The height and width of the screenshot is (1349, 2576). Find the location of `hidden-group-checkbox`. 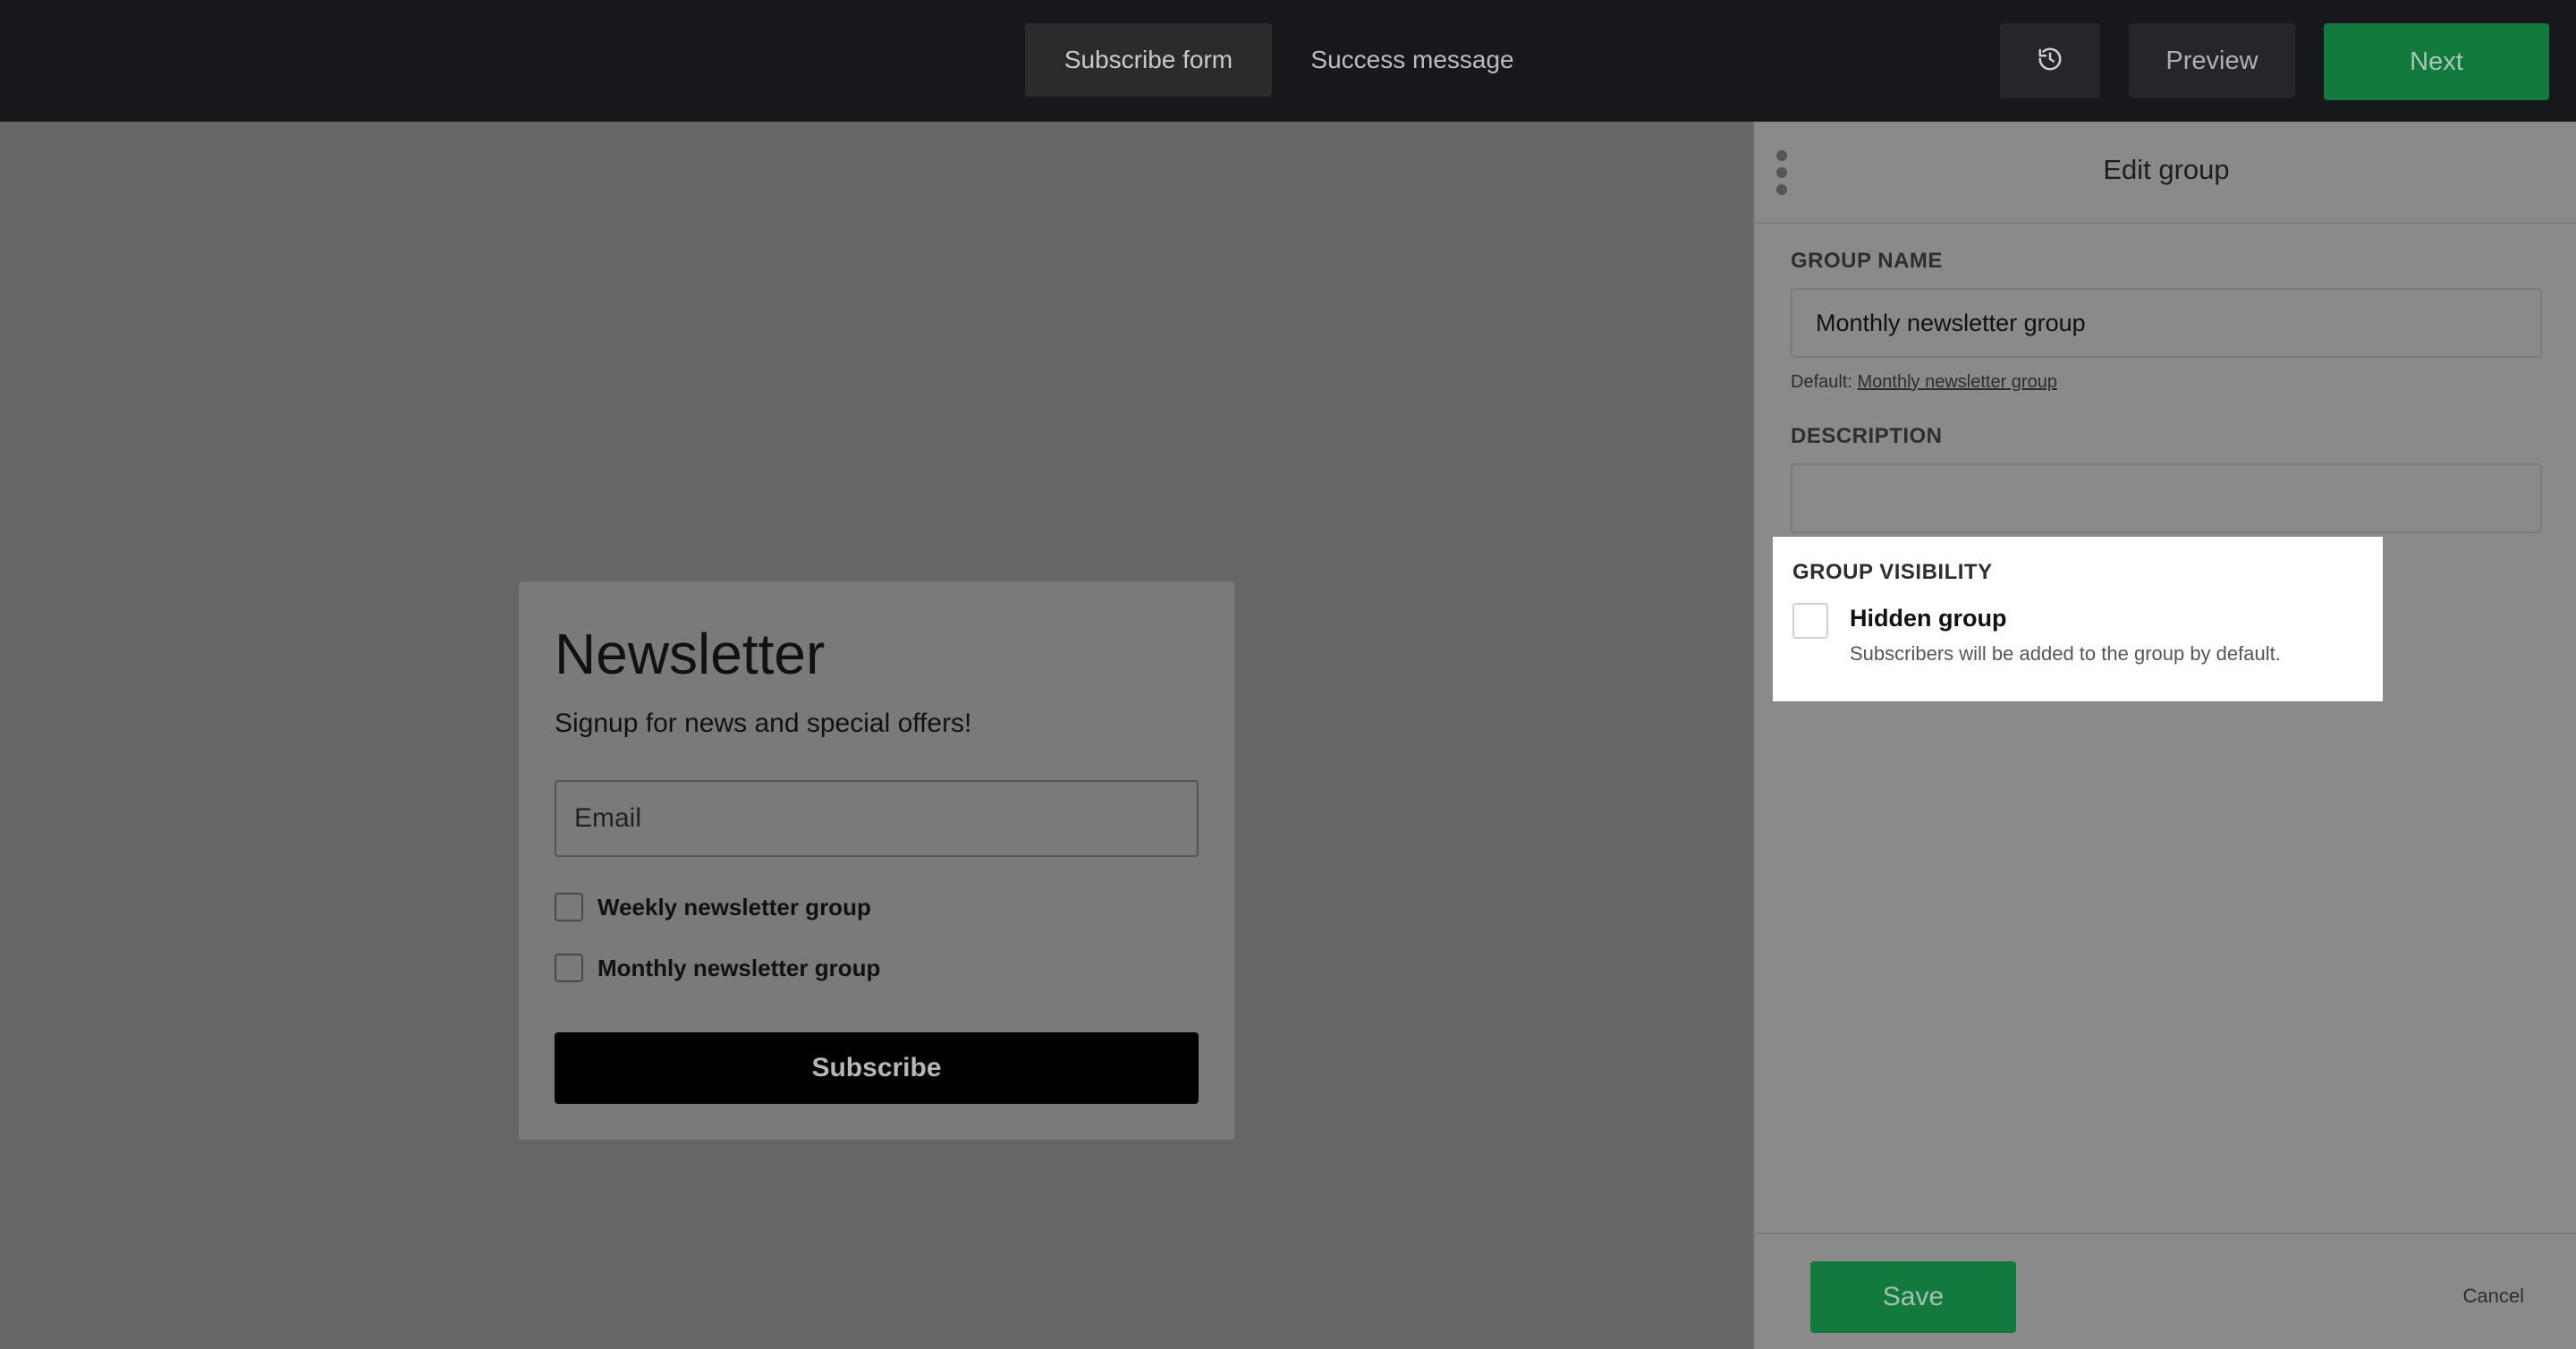

hidden-group-checkbox is located at coordinates (1810, 621).